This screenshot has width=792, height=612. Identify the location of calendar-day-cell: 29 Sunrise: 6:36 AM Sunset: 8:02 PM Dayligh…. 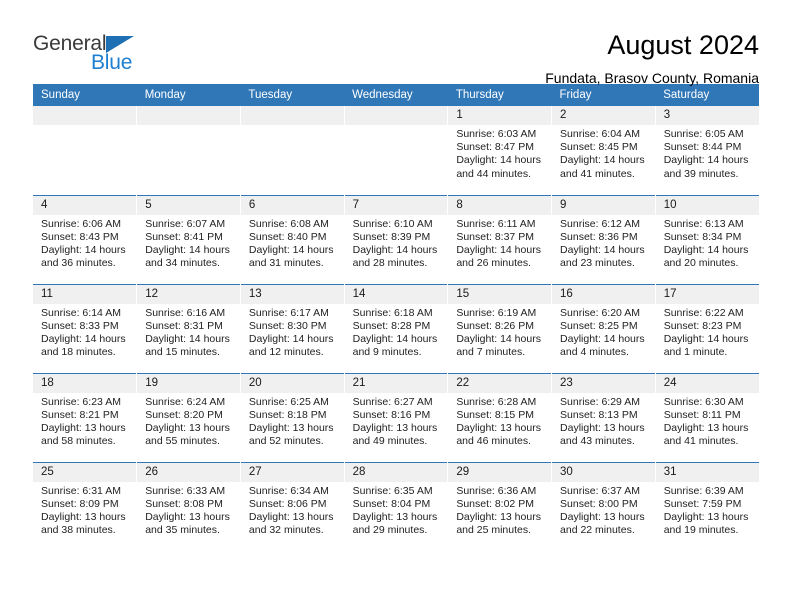
(500, 506).